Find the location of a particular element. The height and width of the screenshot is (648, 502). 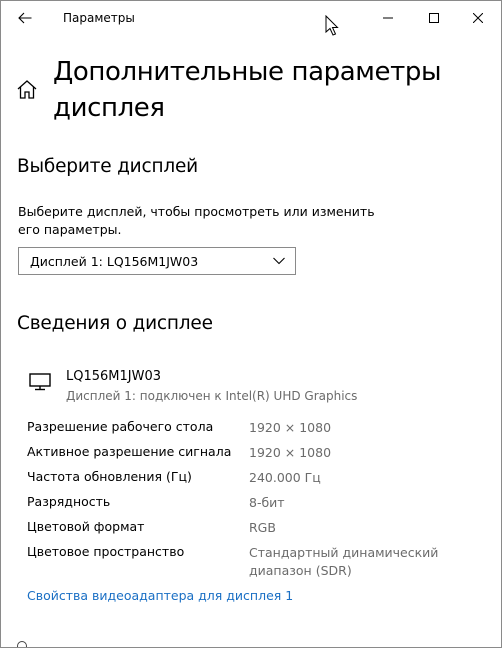

back-arrow-icon is located at coordinates (25, 18).